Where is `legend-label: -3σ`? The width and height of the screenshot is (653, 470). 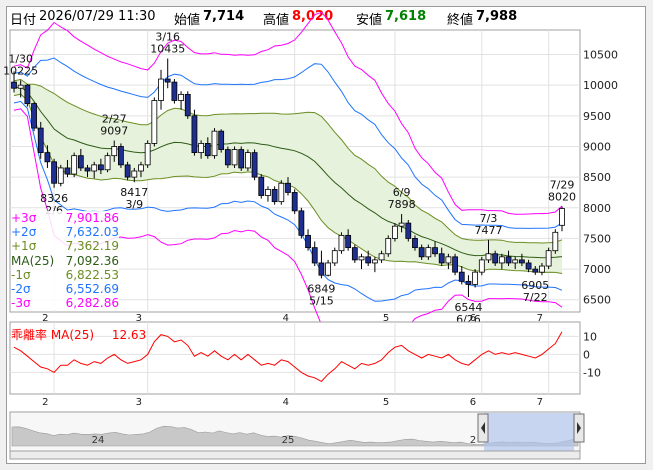
legend-label: -3σ is located at coordinates (21, 303).